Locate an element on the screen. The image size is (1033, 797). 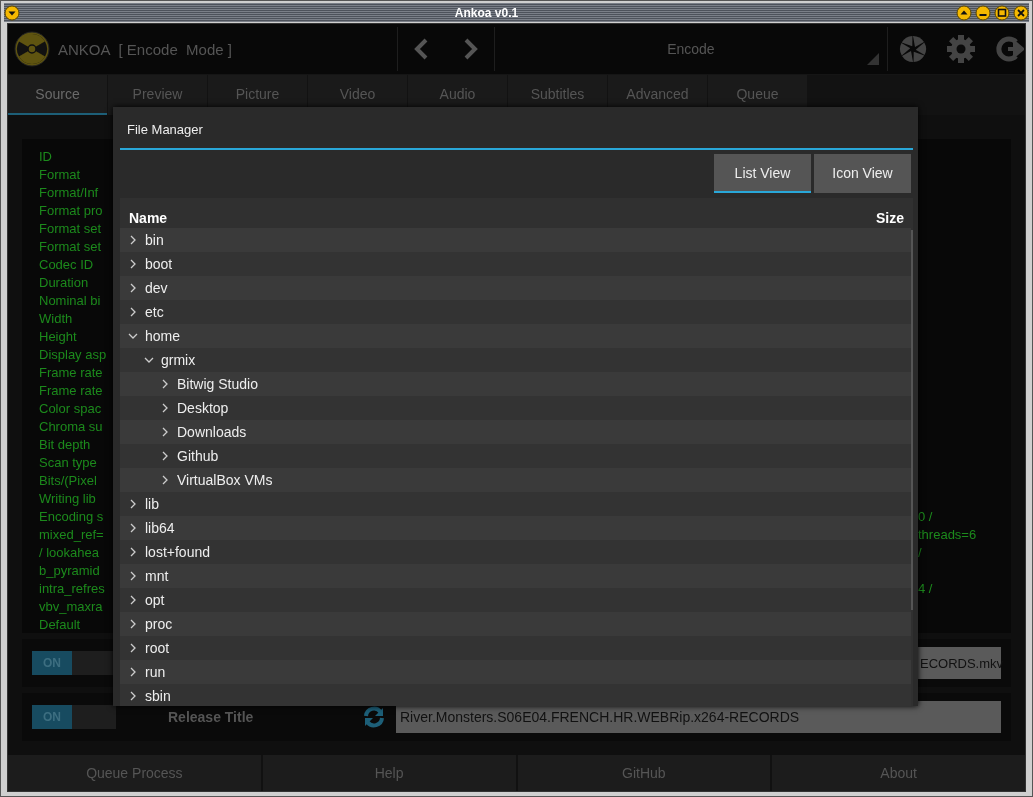
tree-row: bin is located at coordinates (515, 240).